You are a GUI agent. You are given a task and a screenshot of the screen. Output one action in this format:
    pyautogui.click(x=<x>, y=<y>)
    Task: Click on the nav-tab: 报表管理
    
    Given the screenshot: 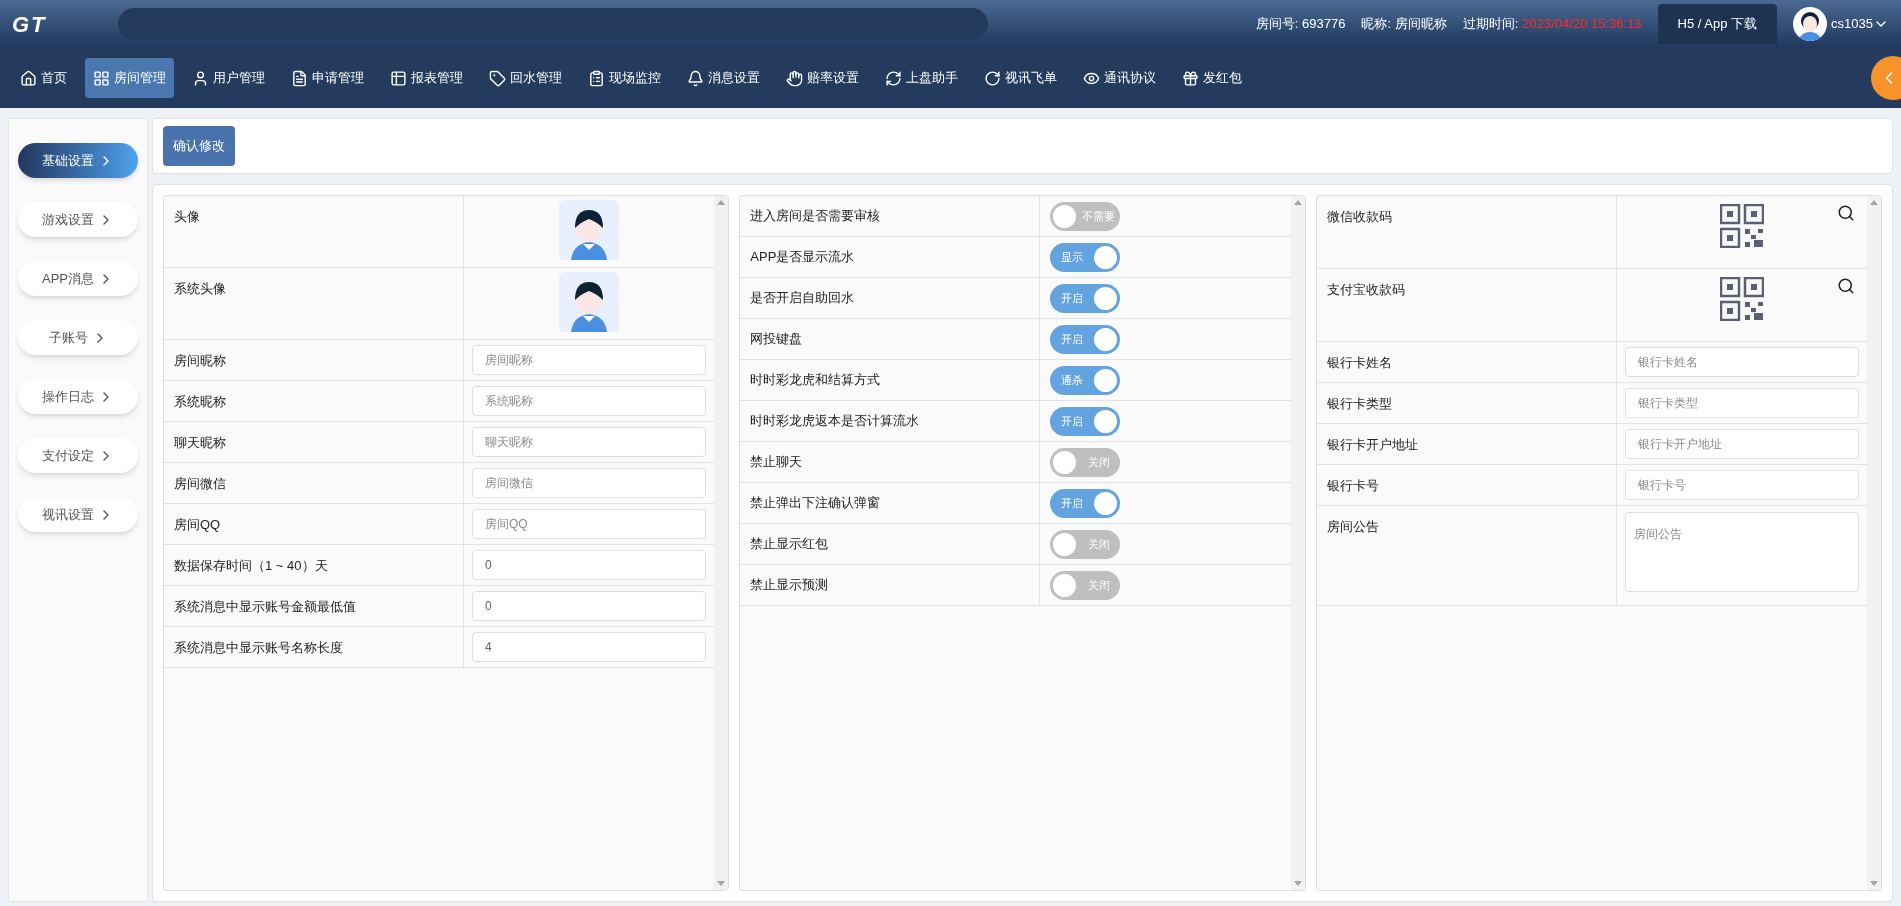 What is the action you would take?
    pyautogui.click(x=426, y=78)
    